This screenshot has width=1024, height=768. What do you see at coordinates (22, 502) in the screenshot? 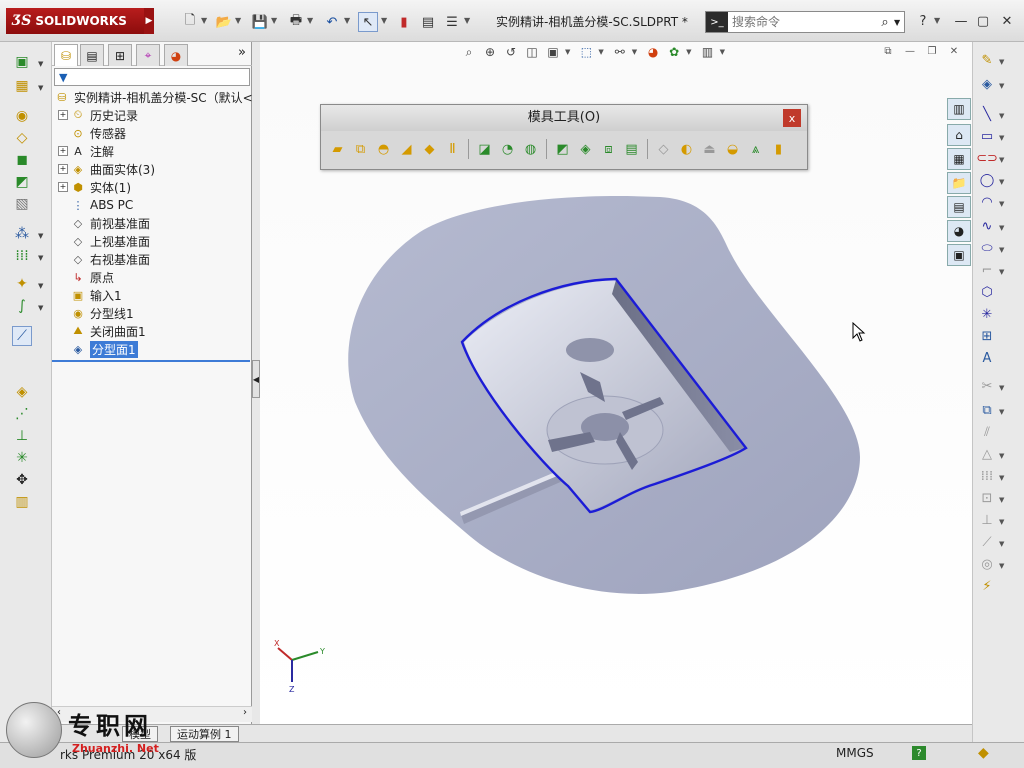
I see `copy-tool-icon: ▥` at bounding box center [22, 502].